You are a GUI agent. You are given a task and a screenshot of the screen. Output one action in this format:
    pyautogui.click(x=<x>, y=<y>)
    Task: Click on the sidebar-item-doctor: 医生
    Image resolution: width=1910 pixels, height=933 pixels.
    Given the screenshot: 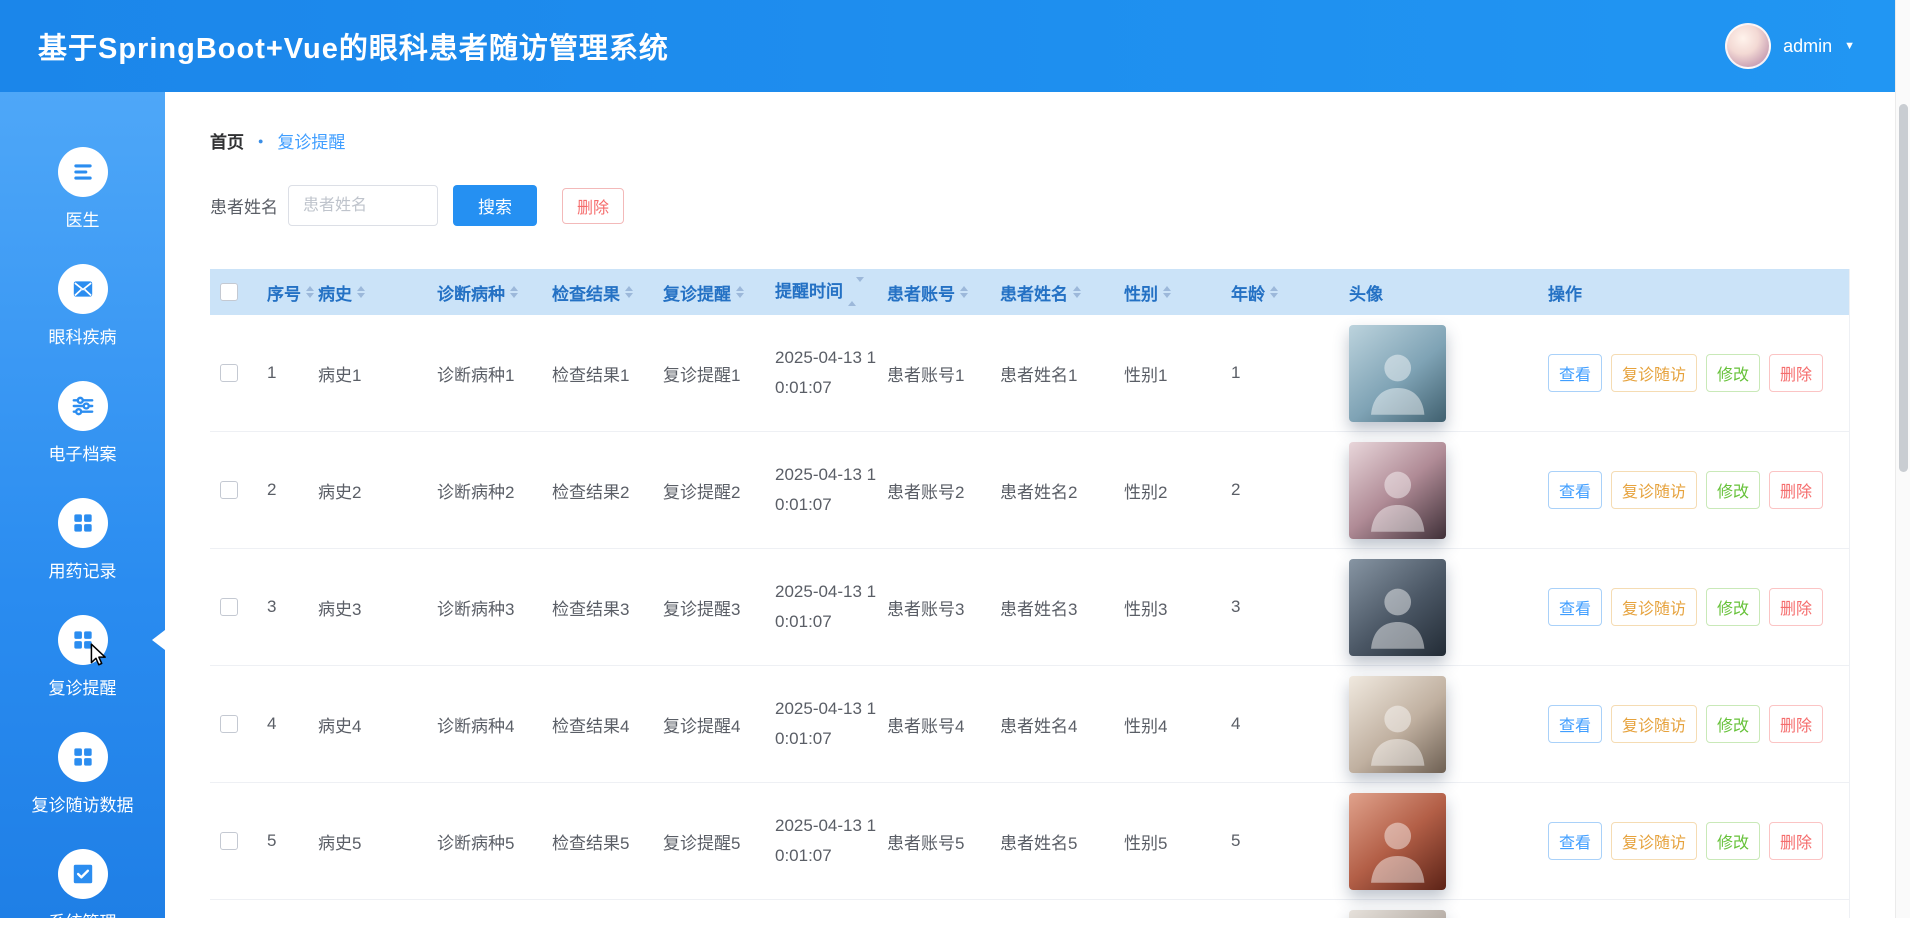 What is the action you would take?
    pyautogui.click(x=82, y=189)
    